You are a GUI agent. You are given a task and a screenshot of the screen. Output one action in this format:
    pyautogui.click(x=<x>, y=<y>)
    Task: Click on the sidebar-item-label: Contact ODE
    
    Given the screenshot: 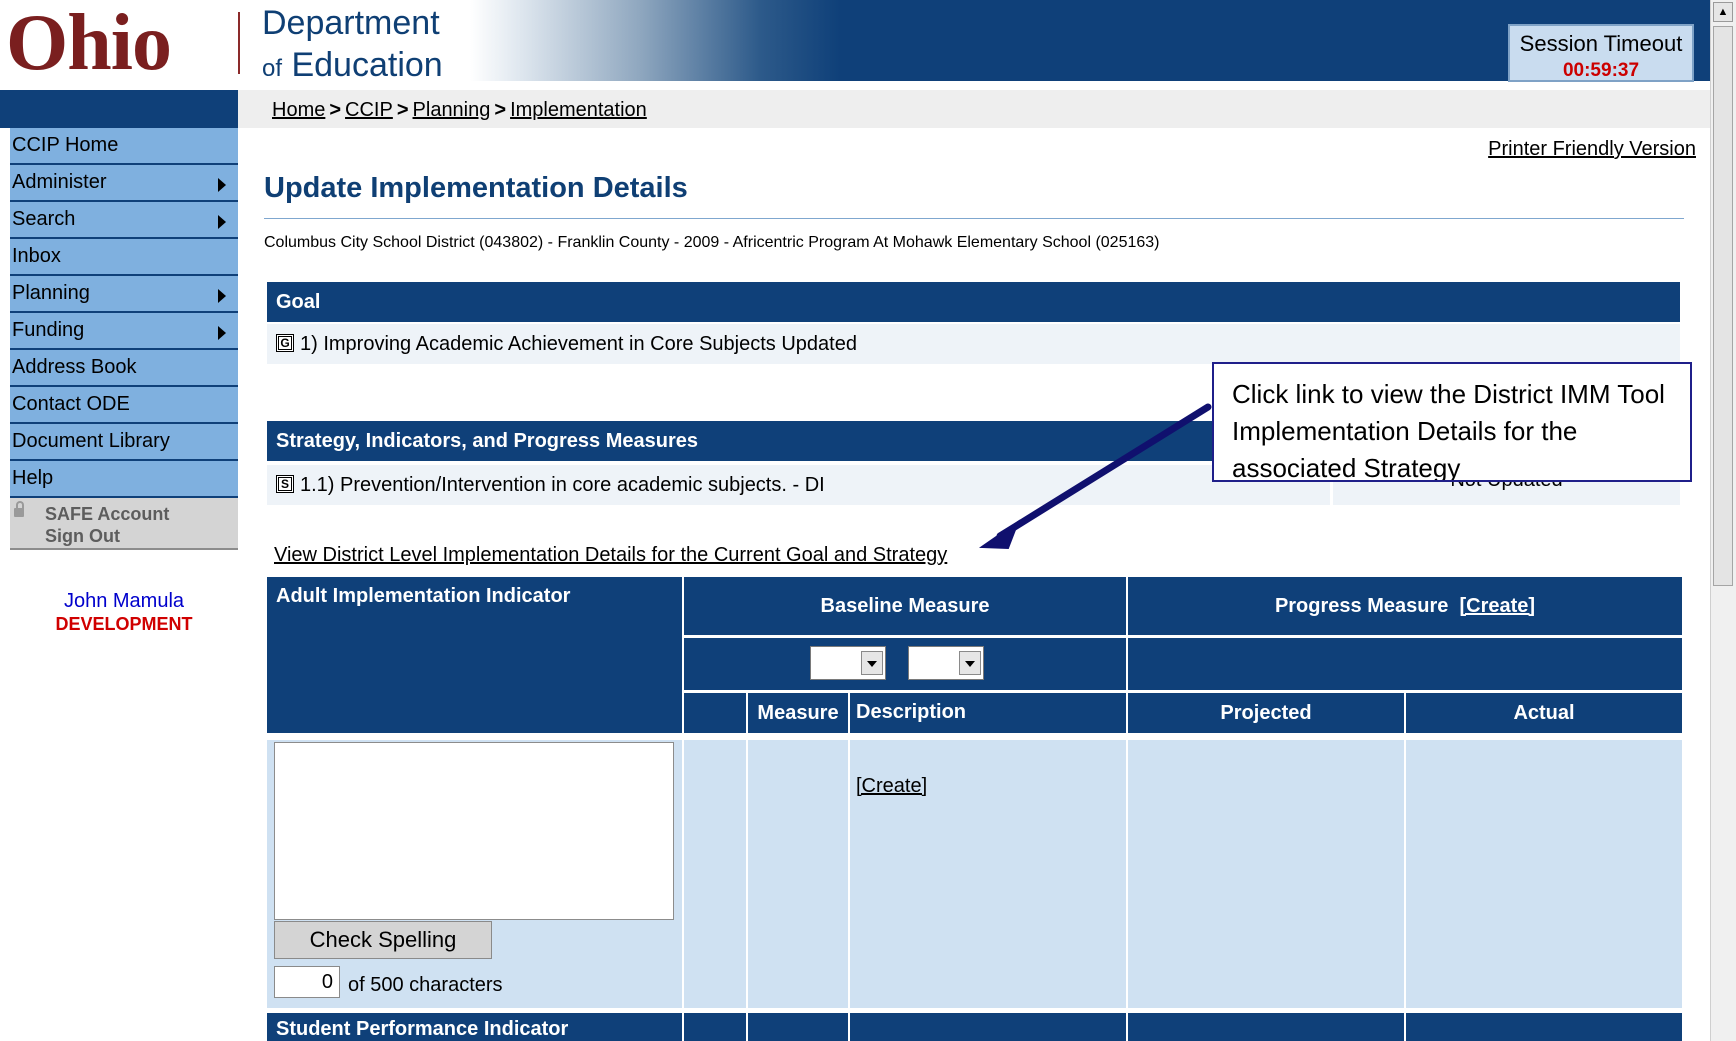 What is the action you would take?
    pyautogui.click(x=71, y=404)
    